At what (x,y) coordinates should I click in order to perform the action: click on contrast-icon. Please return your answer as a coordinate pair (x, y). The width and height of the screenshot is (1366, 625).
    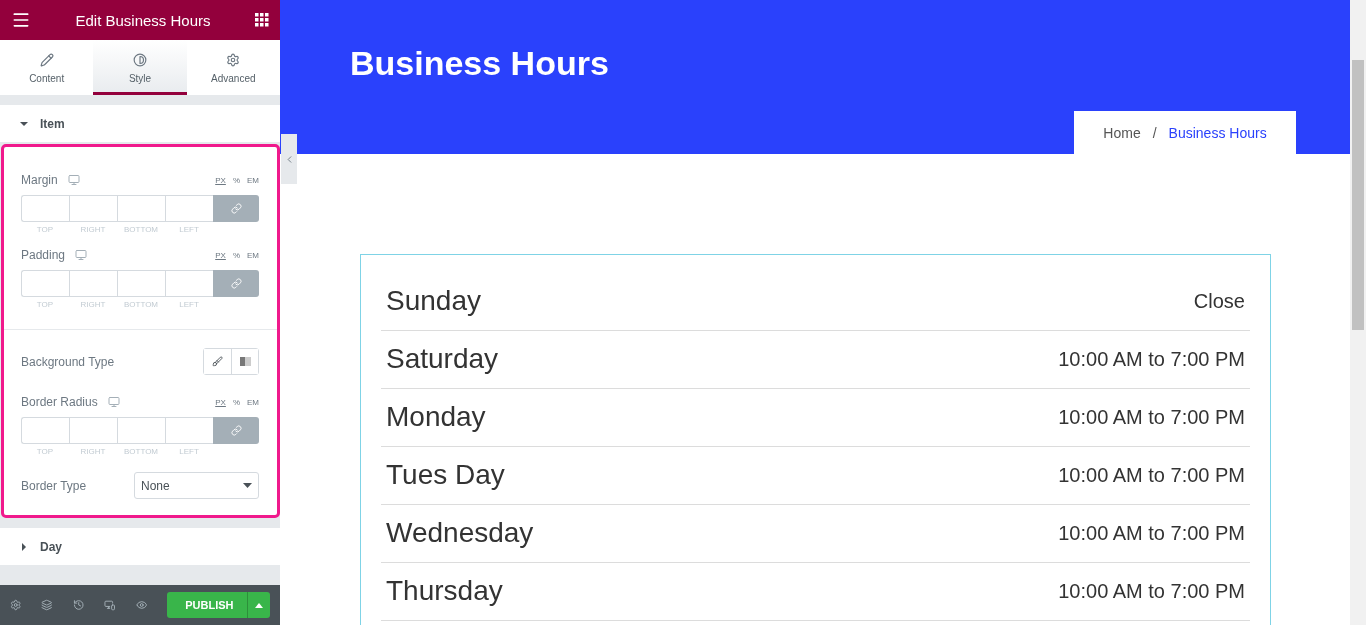
    Looking at the image, I should click on (140, 60).